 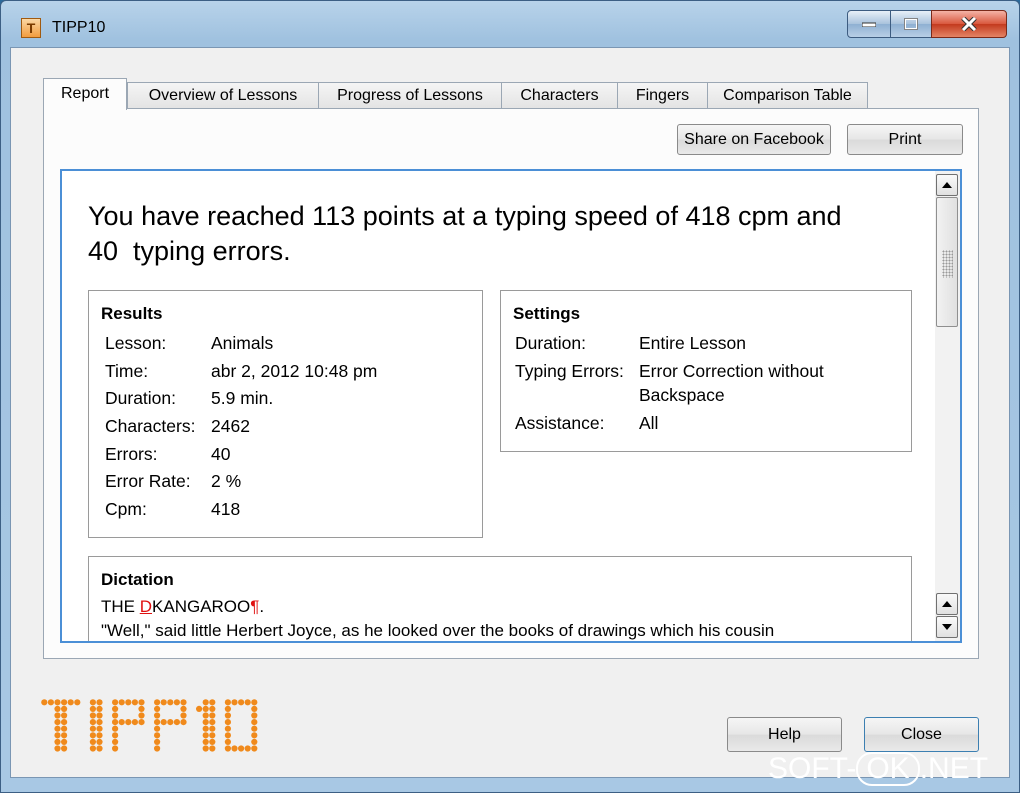 I want to click on watermark: SOFT- OK .NET, so click(x=878, y=769).